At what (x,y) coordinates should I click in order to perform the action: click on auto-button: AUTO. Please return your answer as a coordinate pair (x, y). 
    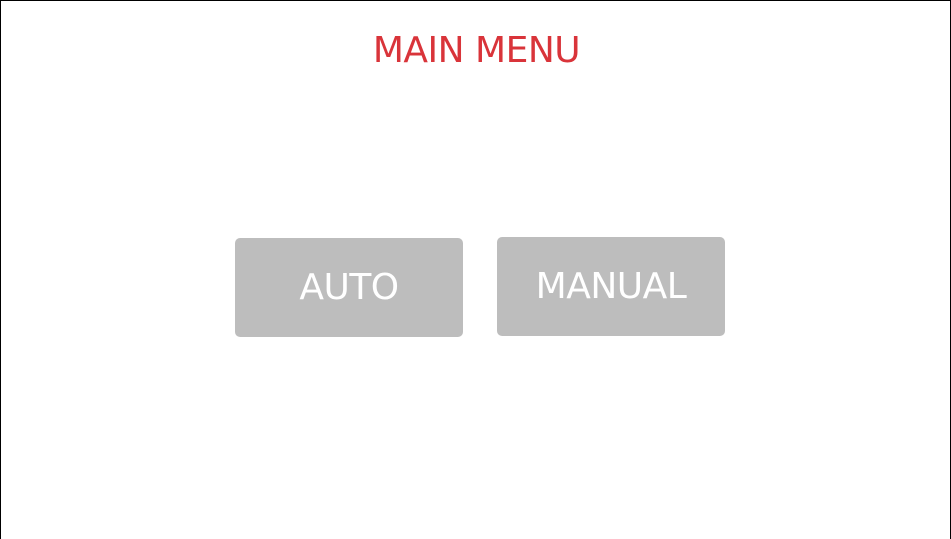
    Looking at the image, I should click on (349, 287).